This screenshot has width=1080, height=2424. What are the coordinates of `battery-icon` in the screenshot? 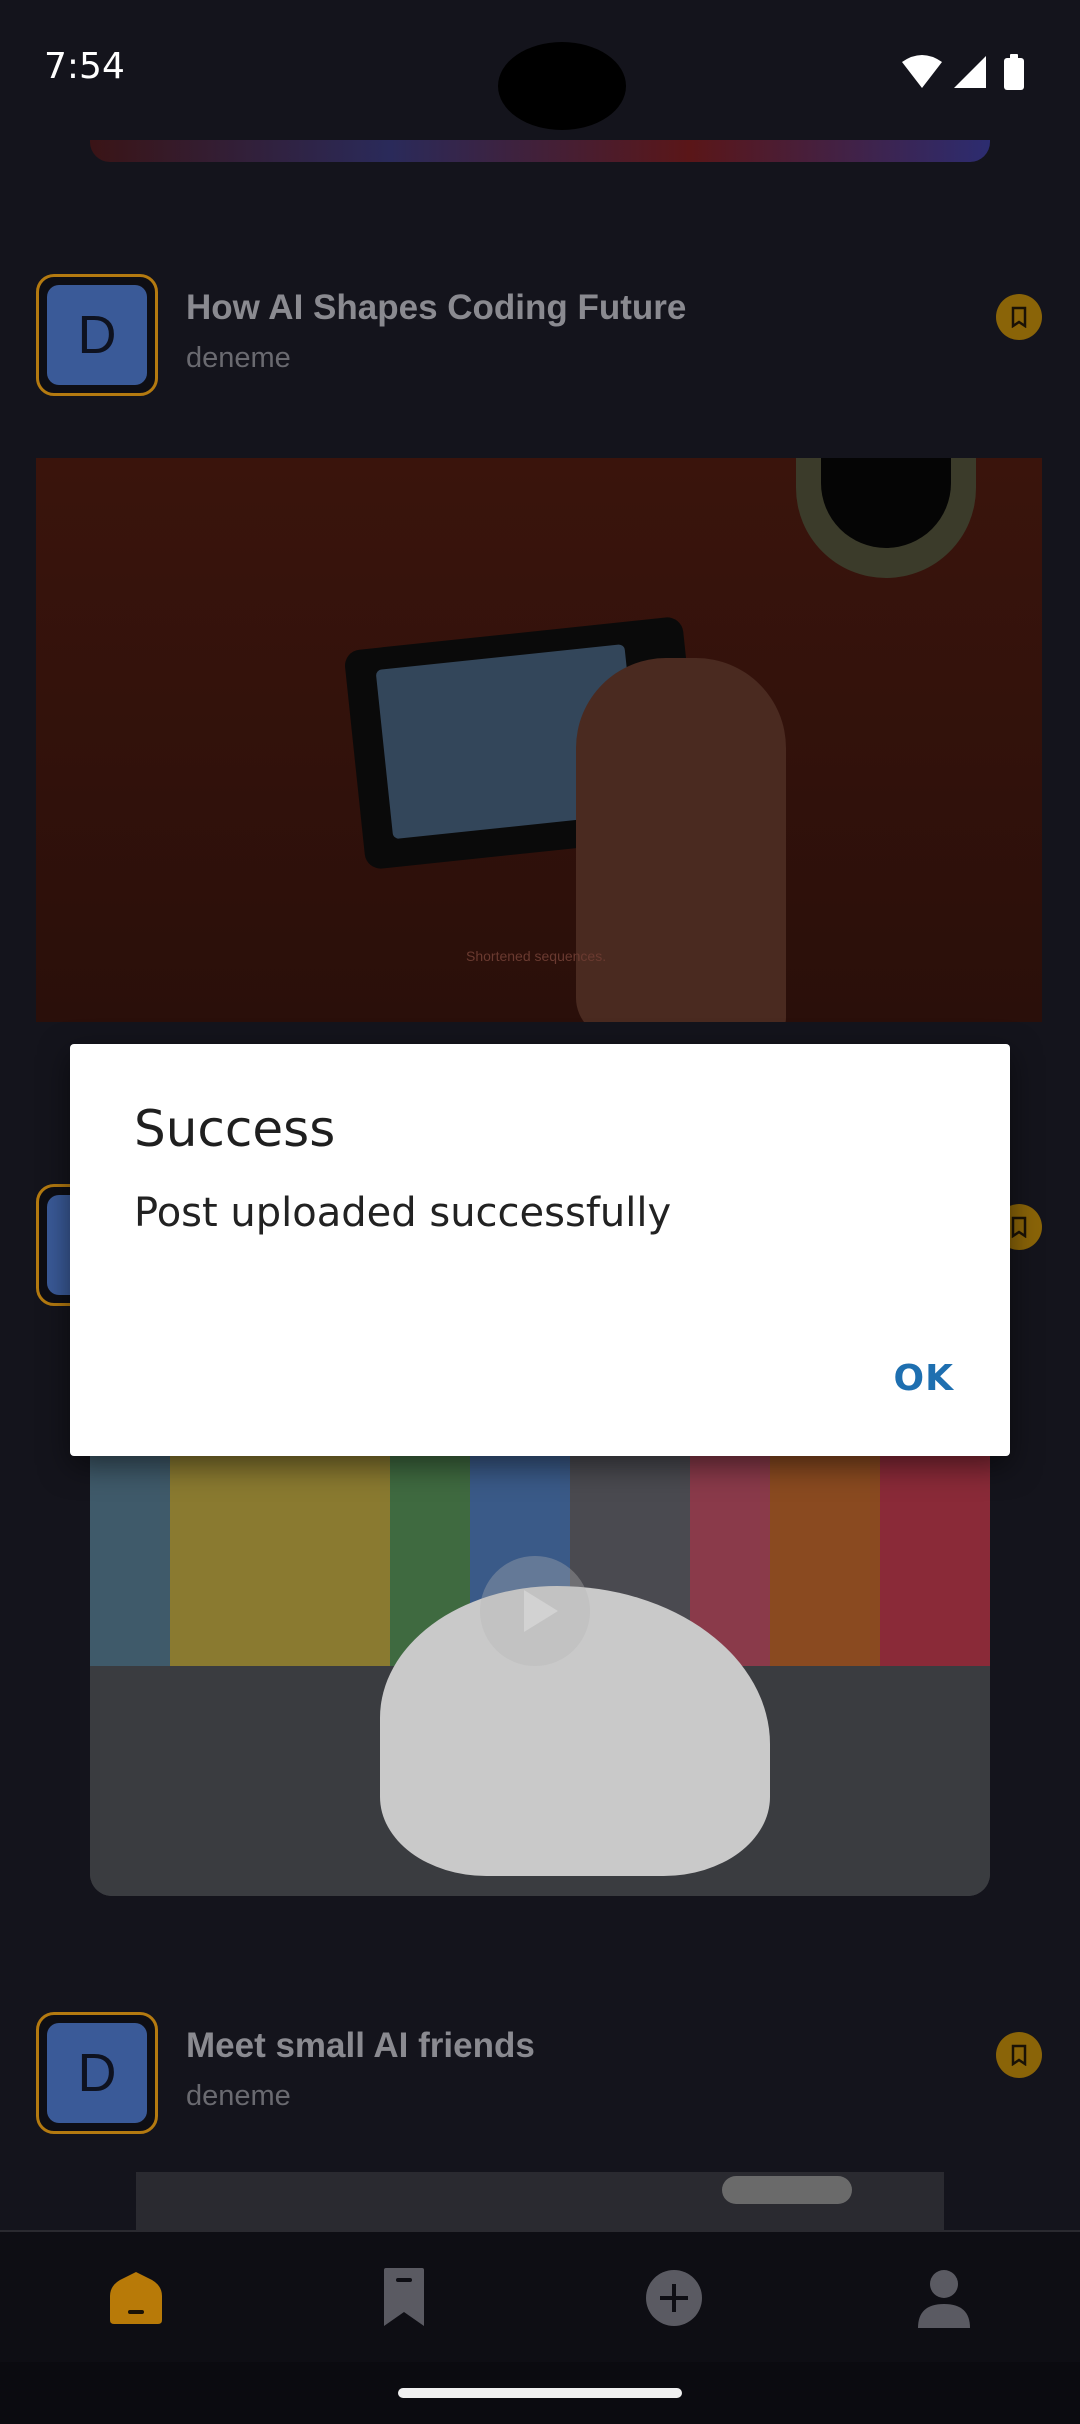 It's located at (1014, 72).